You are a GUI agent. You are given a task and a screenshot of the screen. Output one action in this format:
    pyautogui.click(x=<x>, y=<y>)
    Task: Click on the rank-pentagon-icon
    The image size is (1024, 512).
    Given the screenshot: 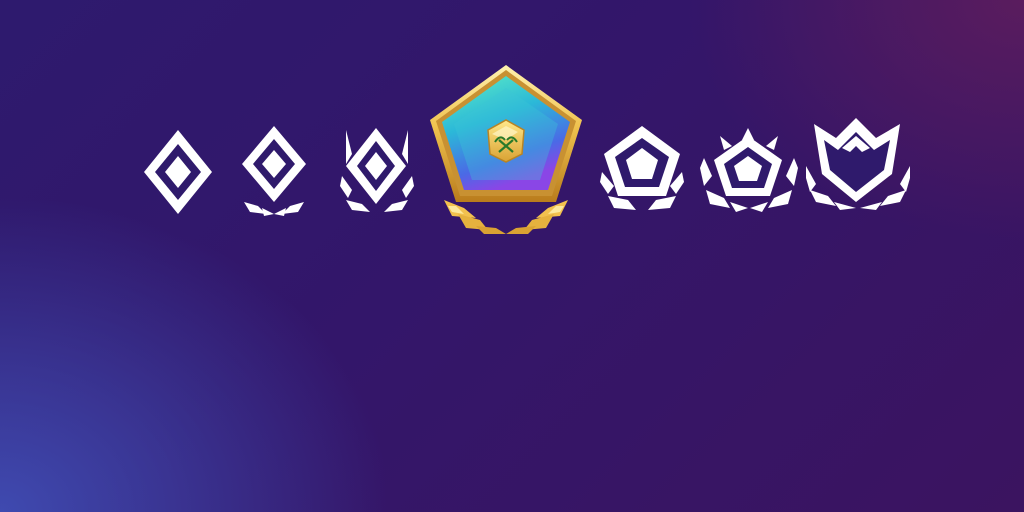 What is the action you would take?
    pyautogui.click(x=644, y=169)
    